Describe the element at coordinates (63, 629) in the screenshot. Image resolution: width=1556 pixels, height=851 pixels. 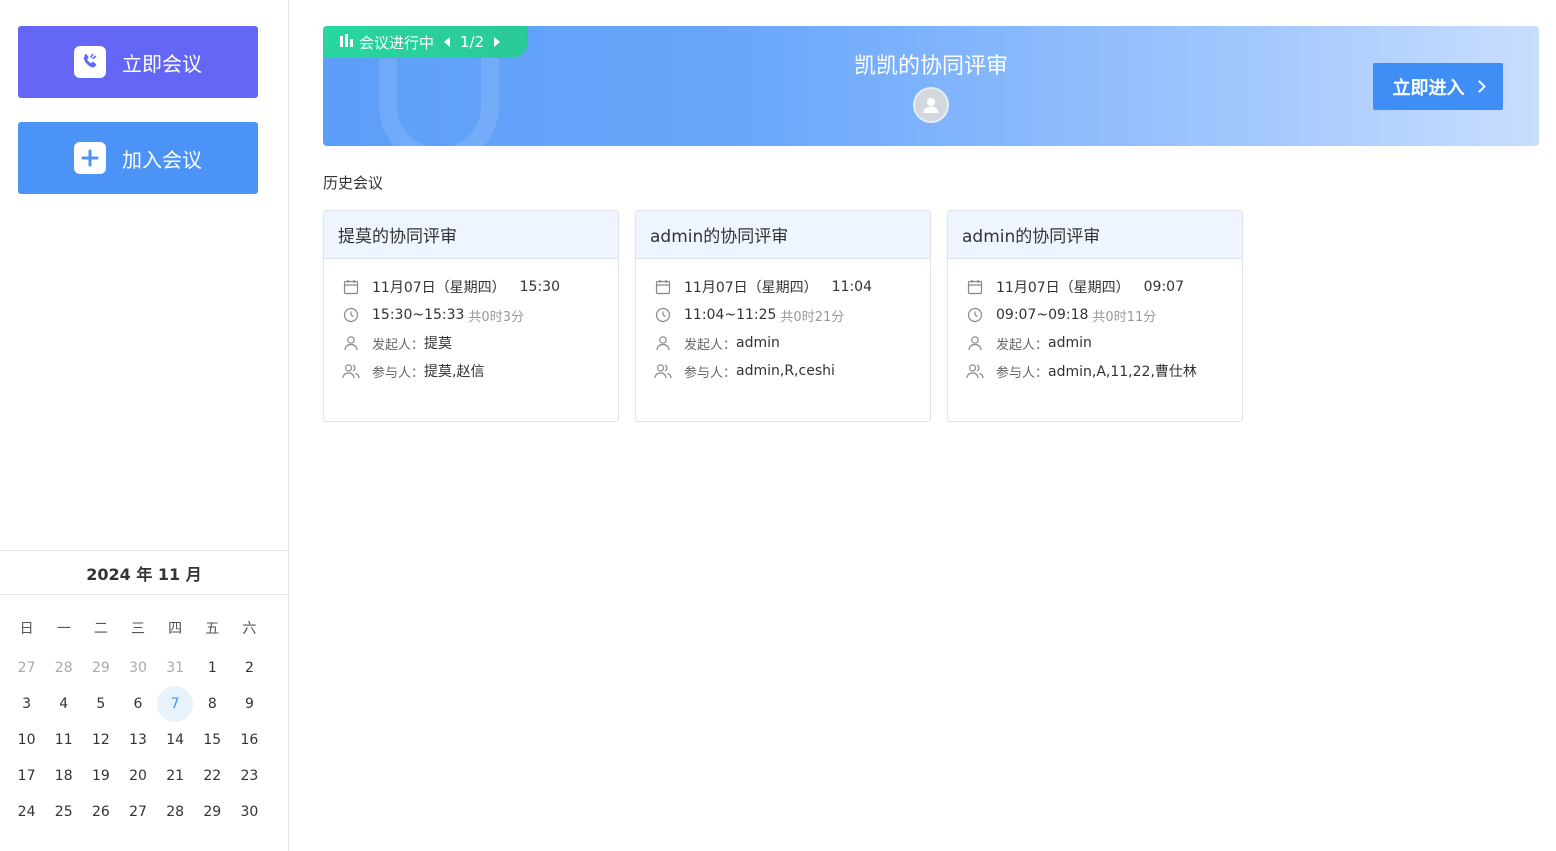
I see `weekday-label: 一` at that location.